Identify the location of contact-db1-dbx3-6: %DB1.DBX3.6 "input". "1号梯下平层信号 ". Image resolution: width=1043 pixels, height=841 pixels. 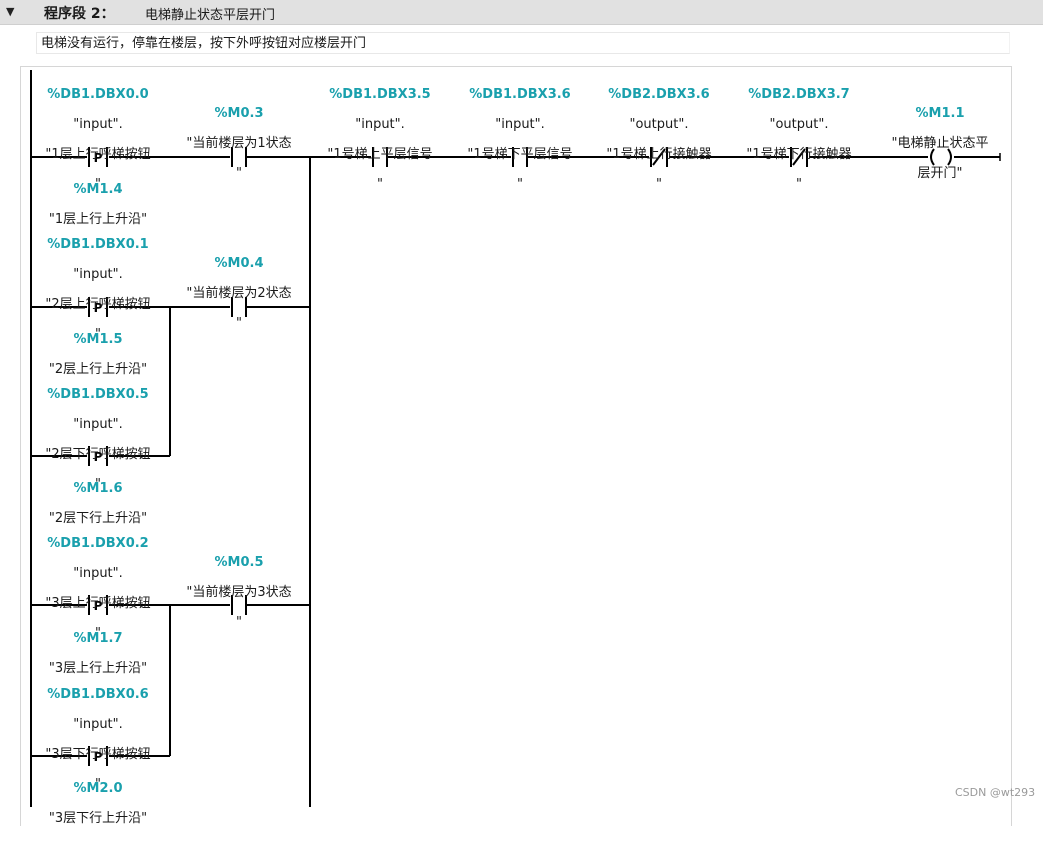
(520, 139).